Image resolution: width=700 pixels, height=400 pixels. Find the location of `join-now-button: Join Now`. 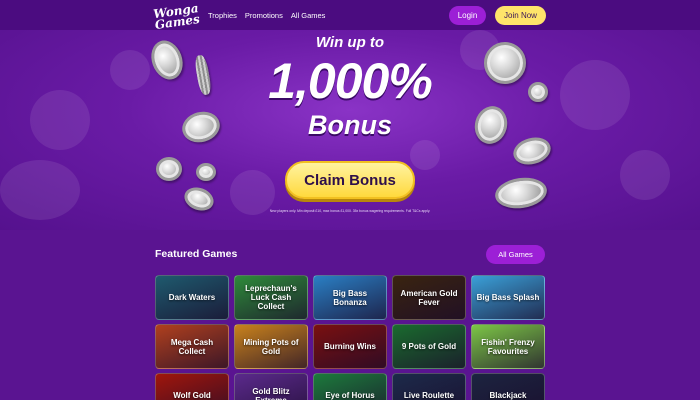

join-now-button: Join Now is located at coordinates (520, 15).